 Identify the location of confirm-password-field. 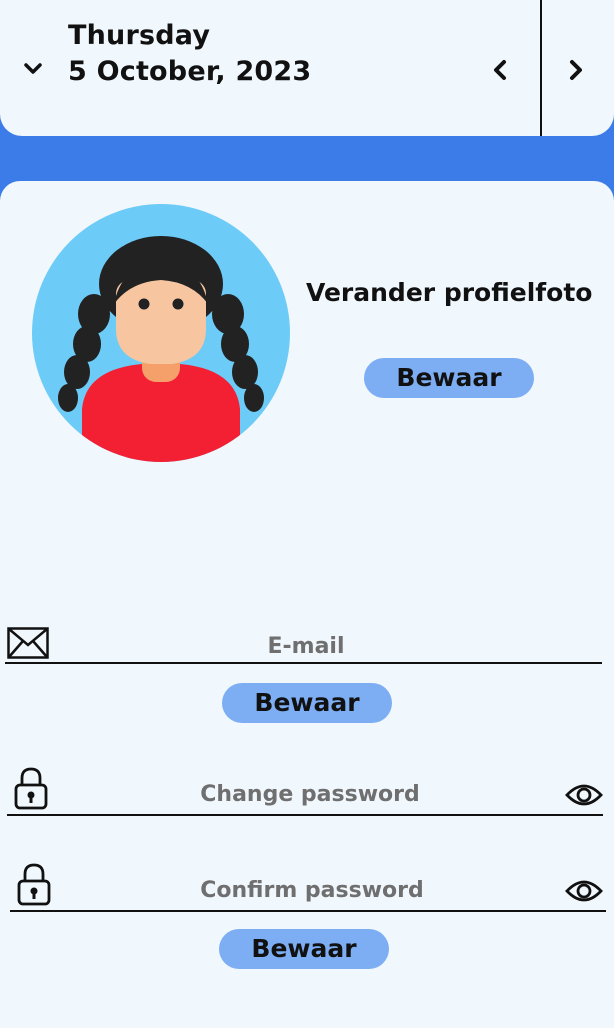
(312, 890).